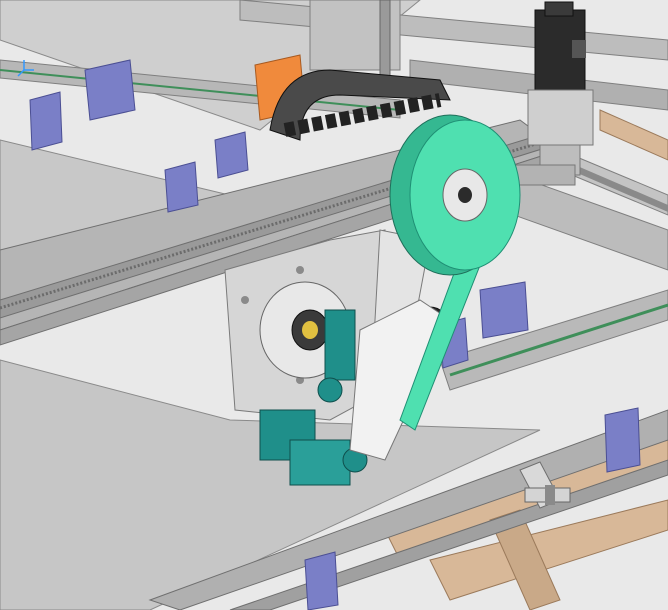 The height and width of the screenshot is (610, 668). Describe the element at coordinates (455, 195) in the screenshot. I see `drive-pulley` at that location.